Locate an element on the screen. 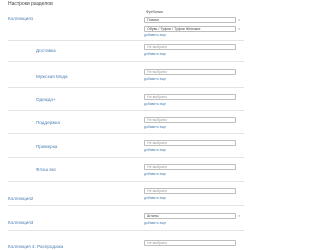 This screenshot has width=320, height=250. selected-value: Обувь / Туфли / Туфли Женские is located at coordinates (174, 29).